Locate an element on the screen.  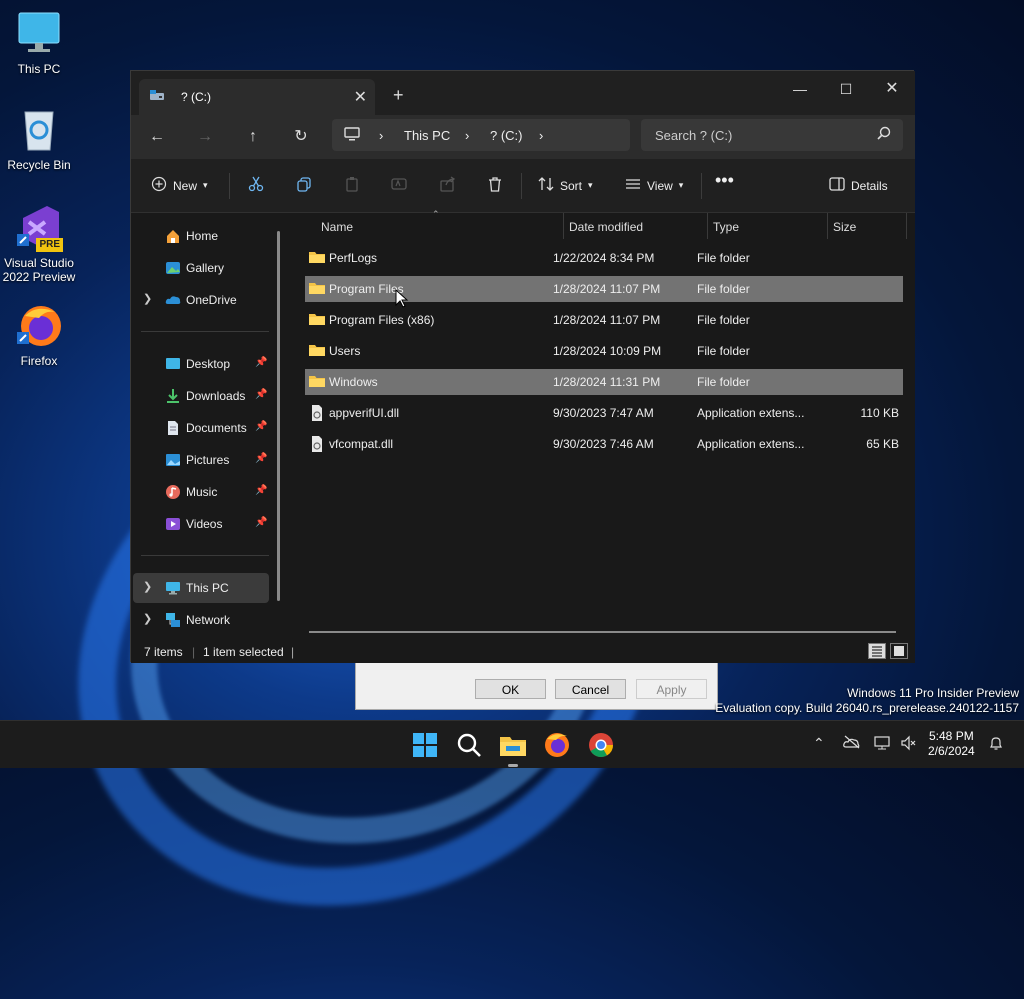
nav-label: Downloads is located at coordinates (216, 396).